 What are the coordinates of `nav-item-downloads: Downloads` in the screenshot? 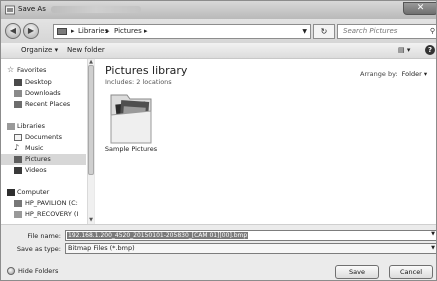 It's located at (43, 93).